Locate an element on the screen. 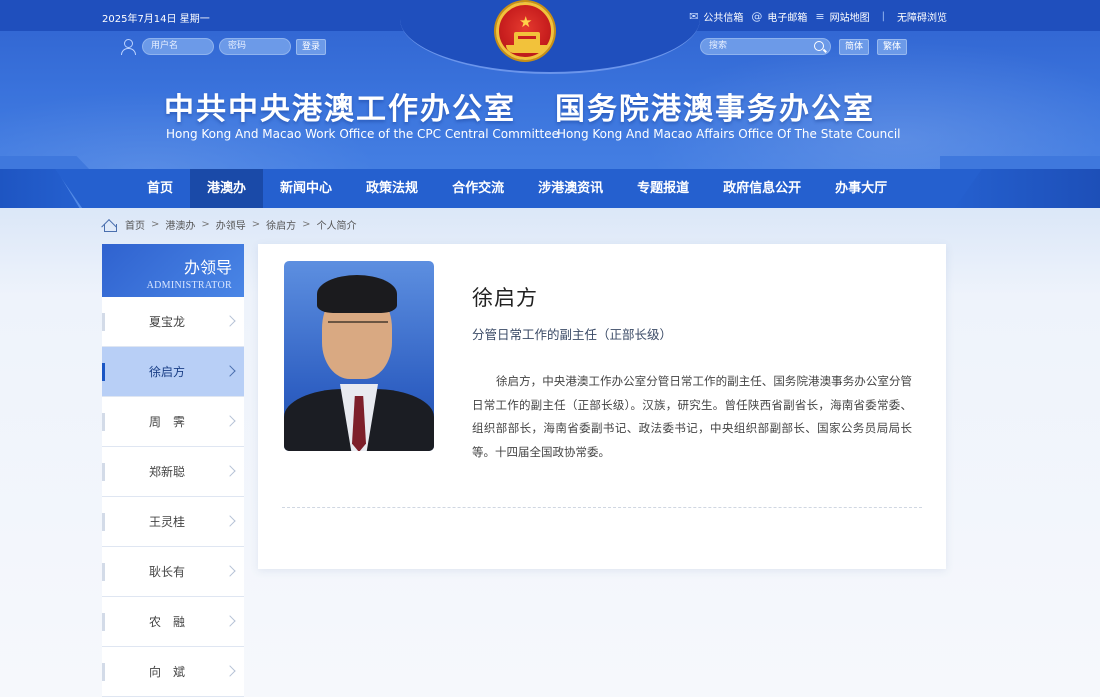  search-area: 搜索 简体 繁体 is located at coordinates (804, 46).